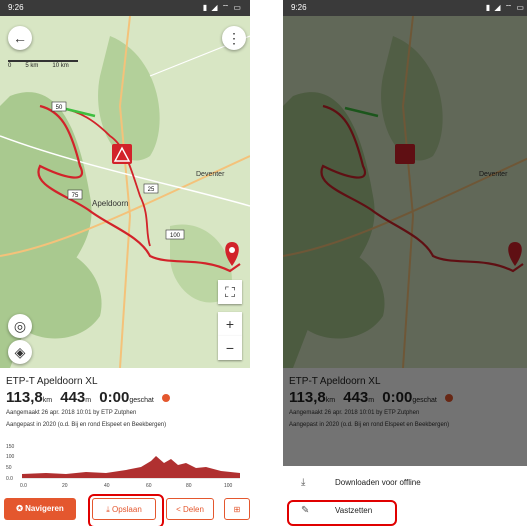 The width and height of the screenshot is (527, 526). What do you see at coordinates (230, 292) in the screenshot?
I see `fullscreen-icon: ⛶` at bounding box center [230, 292].